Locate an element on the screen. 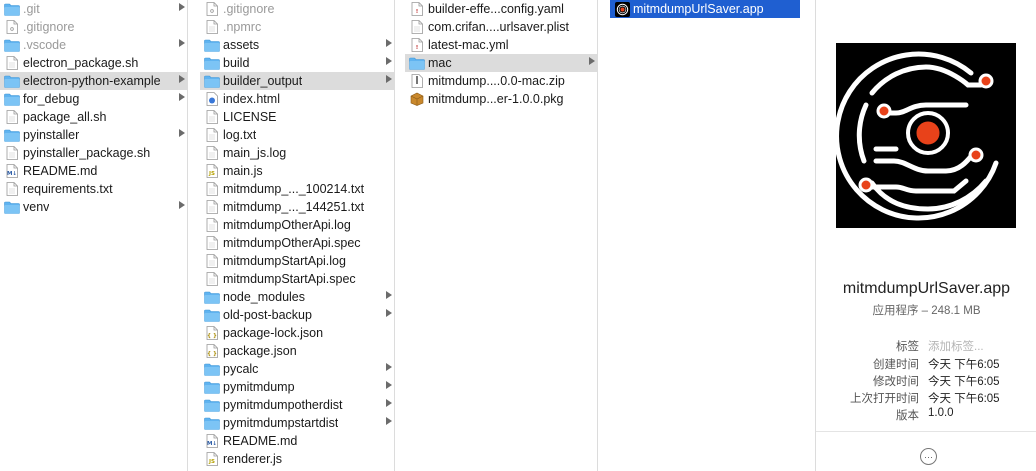  file-row: mac is located at coordinates (501, 63).